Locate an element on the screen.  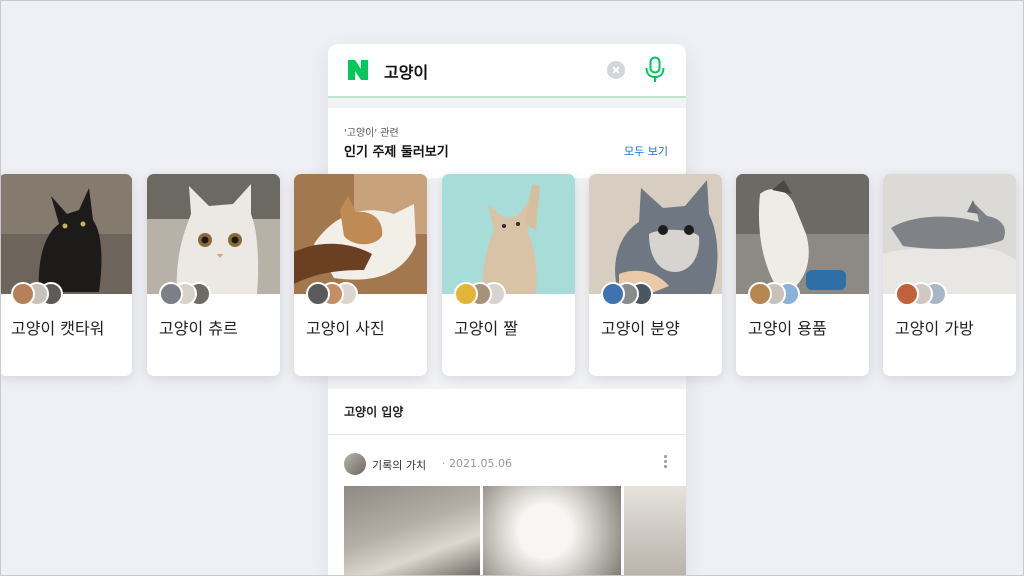
microphone-icon is located at coordinates (655, 70).